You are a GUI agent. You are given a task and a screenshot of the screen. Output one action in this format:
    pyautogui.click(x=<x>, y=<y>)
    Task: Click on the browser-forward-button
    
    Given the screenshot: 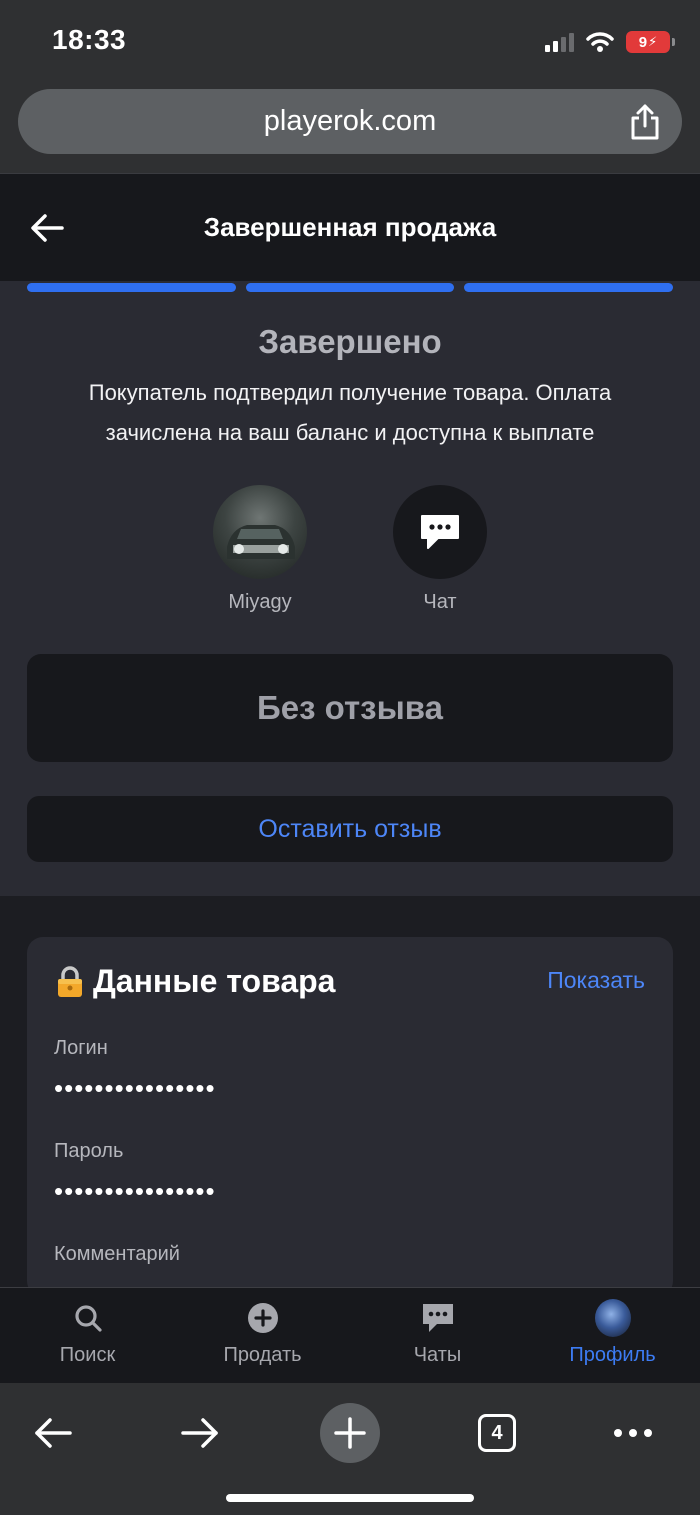 What is the action you would take?
    pyautogui.click(x=200, y=1433)
    